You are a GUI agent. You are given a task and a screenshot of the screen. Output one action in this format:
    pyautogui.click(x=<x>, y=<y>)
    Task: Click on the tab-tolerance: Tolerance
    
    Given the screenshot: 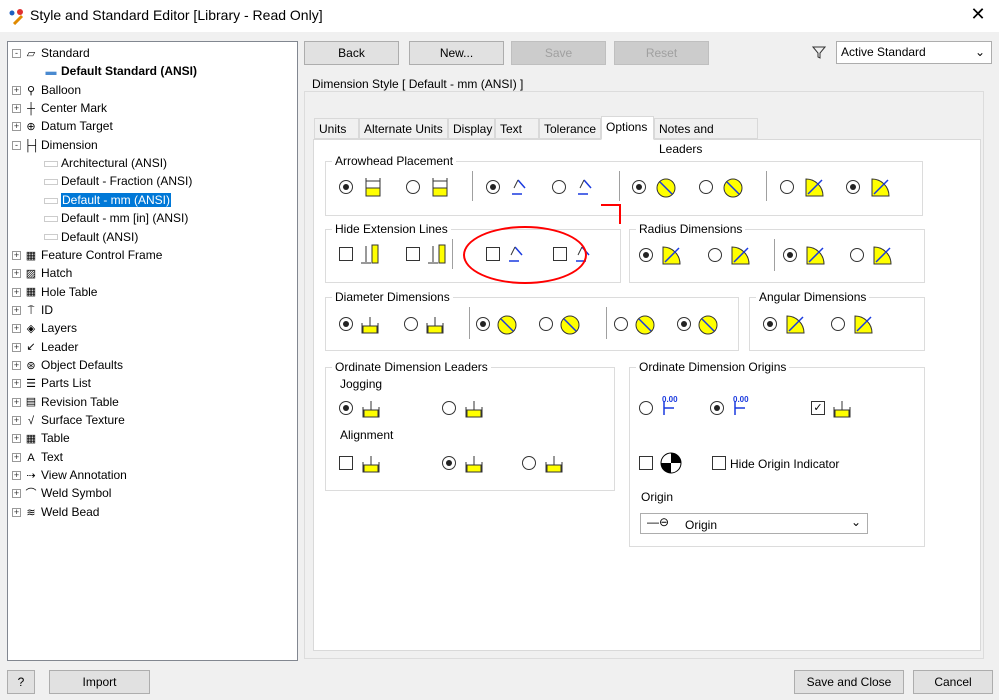 What is the action you would take?
    pyautogui.click(x=570, y=128)
    